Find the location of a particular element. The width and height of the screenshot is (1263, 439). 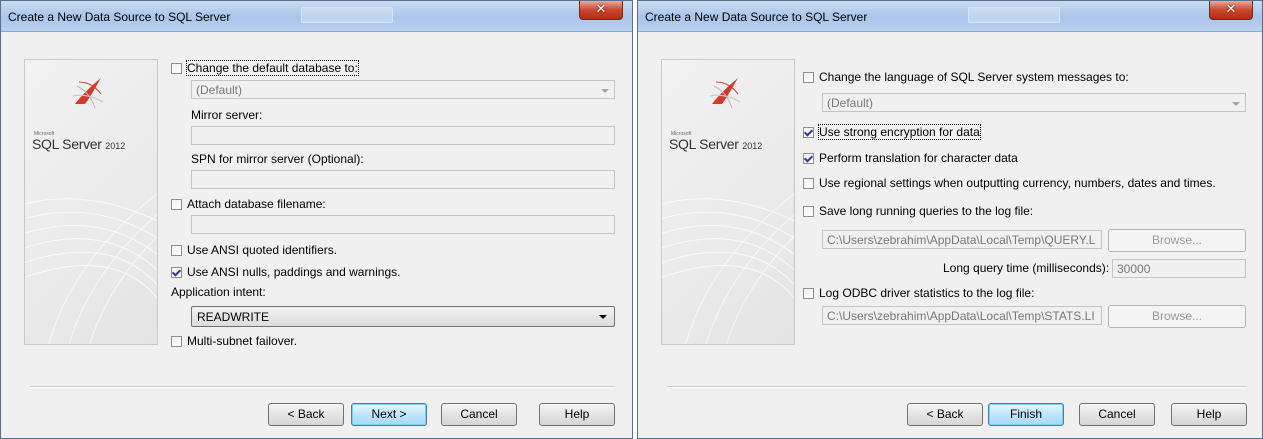

strong-encryption-checkbox: Use strong encryption for data is located at coordinates (892, 132).